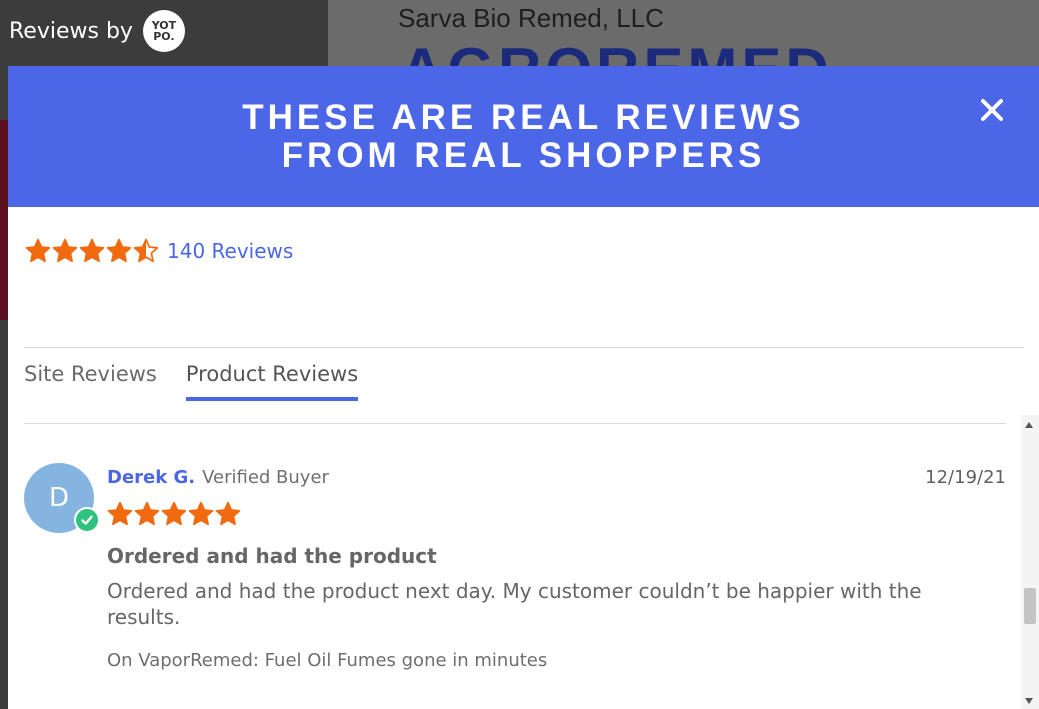 The image size is (1039, 709). Describe the element at coordinates (523, 117) in the screenshot. I see `modal-title-line1: THESE ARE REAL REVIEWS` at that location.